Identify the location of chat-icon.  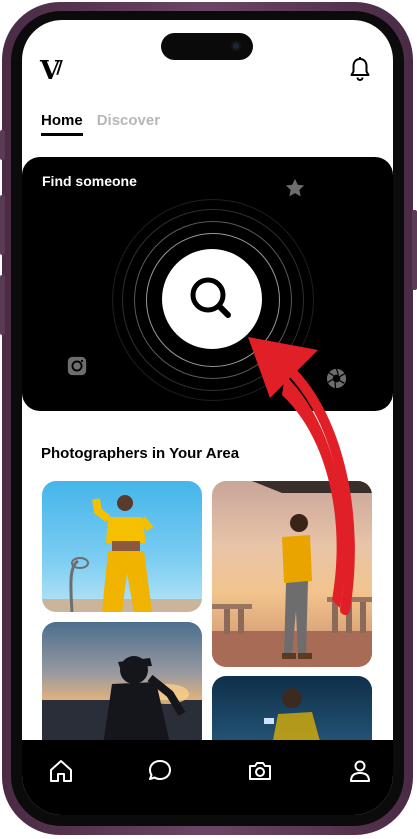
(160, 771).